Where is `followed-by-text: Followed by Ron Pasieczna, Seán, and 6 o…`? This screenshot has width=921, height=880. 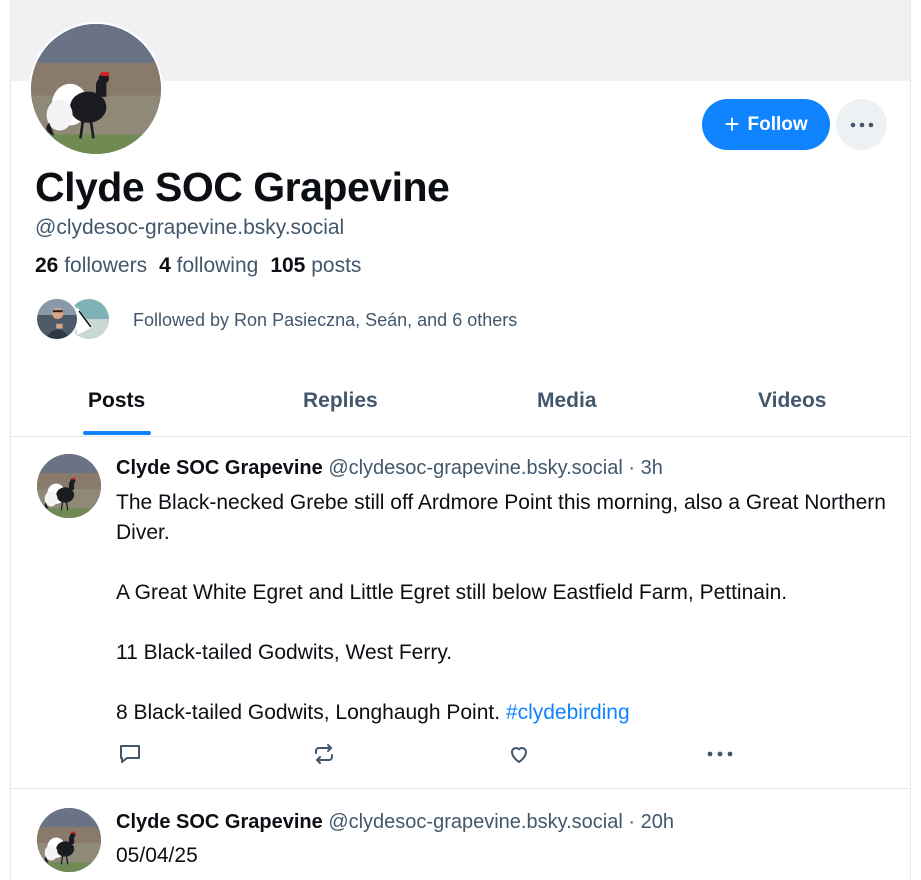
followed-by-text: Followed by Ron Pasieczna, Seán, and 6 o… is located at coordinates (325, 319).